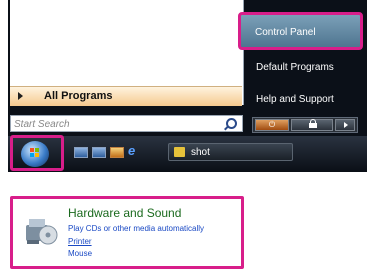 The width and height of the screenshot is (367, 269). Describe the element at coordinates (136, 228) in the screenshot. I see `autoplay-link: Play CDs or other media automatically` at that location.